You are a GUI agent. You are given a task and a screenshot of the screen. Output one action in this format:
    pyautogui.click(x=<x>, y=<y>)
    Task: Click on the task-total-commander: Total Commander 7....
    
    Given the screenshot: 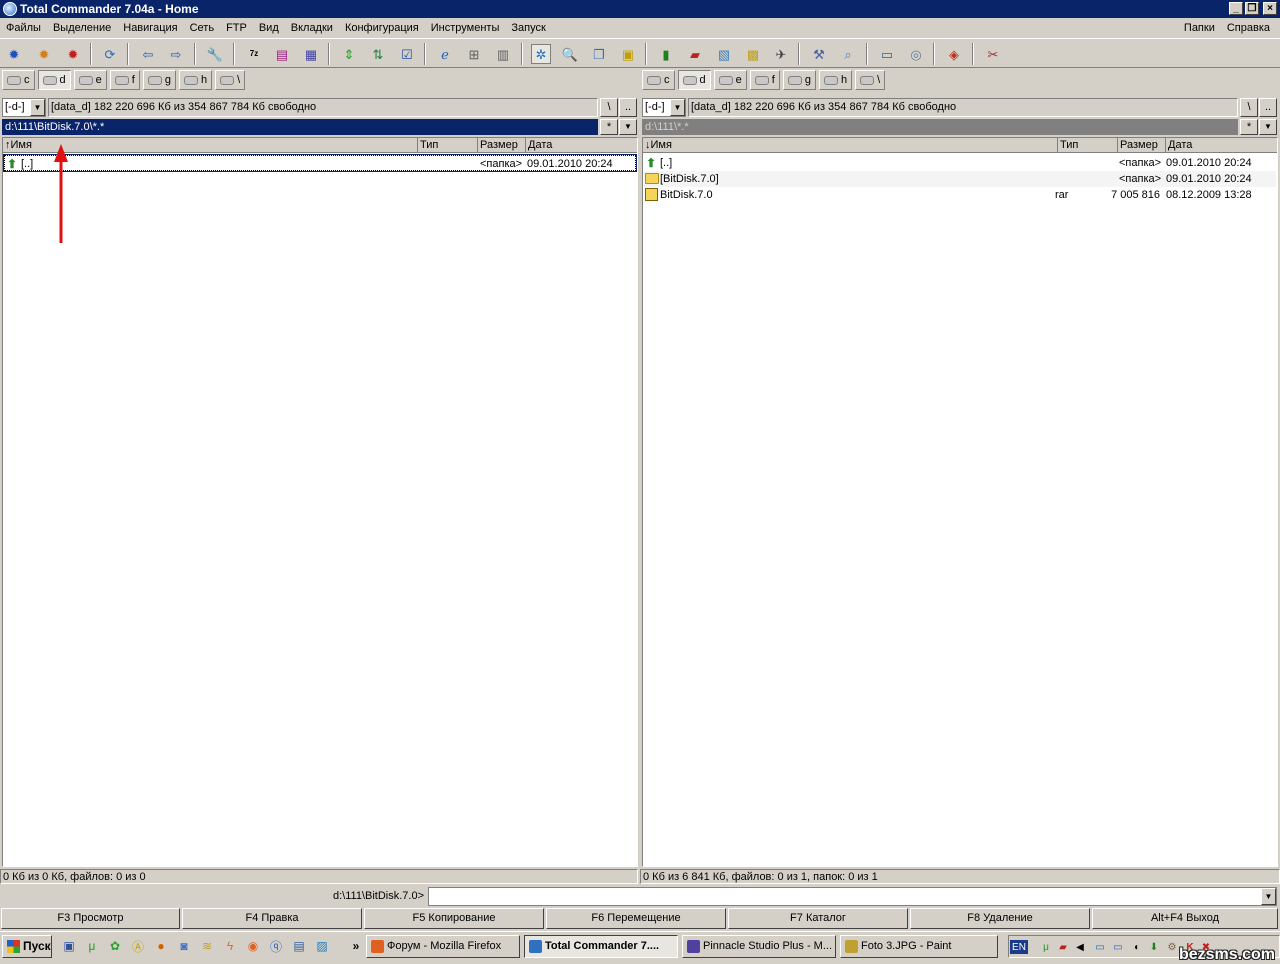 What is the action you would take?
    pyautogui.click(x=601, y=946)
    